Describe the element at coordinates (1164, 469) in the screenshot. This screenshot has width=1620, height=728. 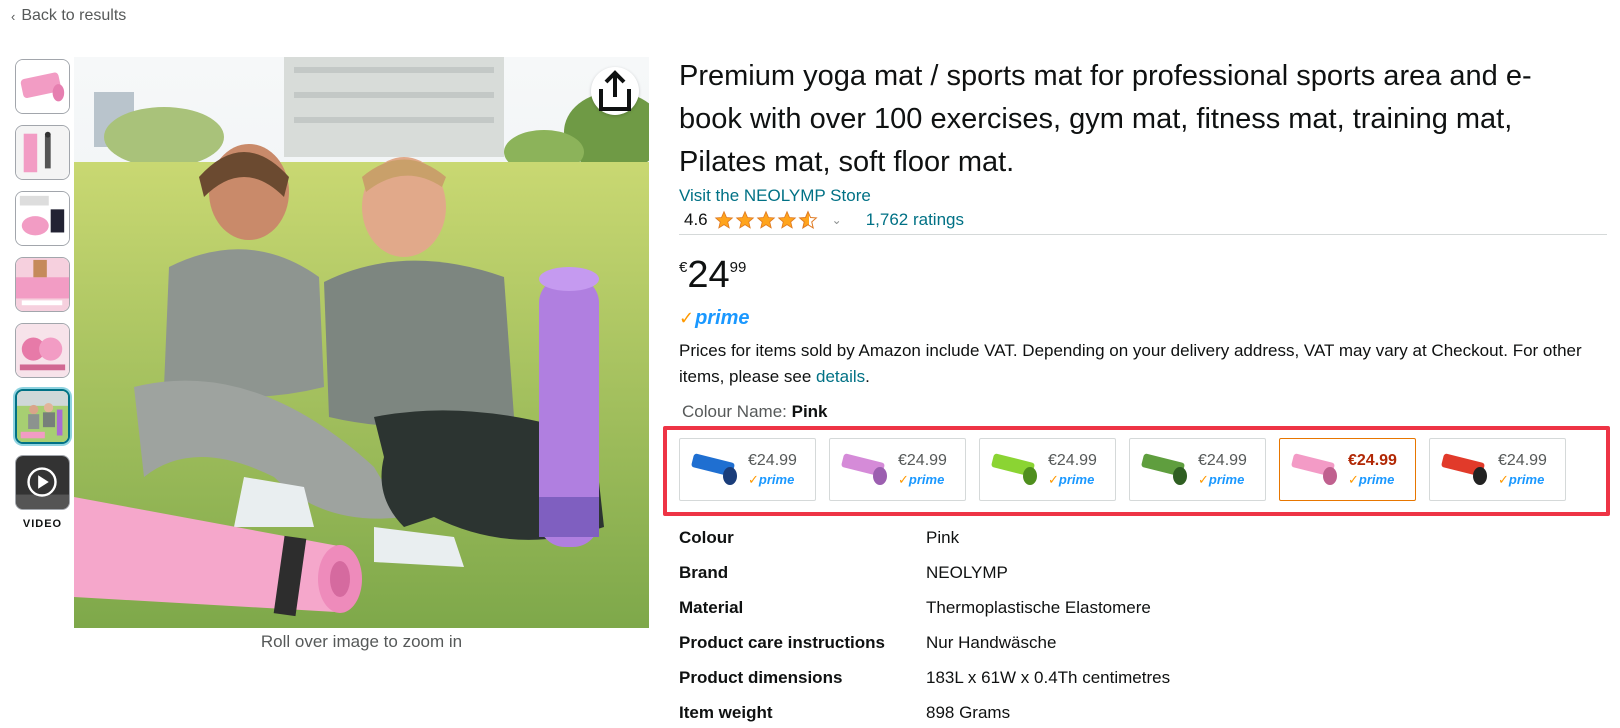
I see `yoga-mat-green-icon` at that location.